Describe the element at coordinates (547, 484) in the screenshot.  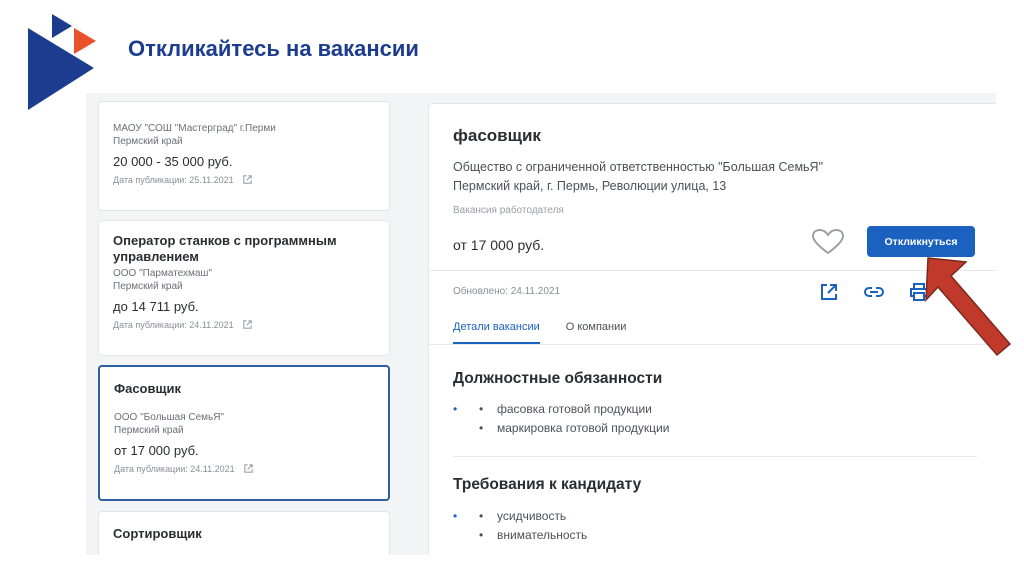
I see `requirements-heading: Требования к кандидату` at that location.